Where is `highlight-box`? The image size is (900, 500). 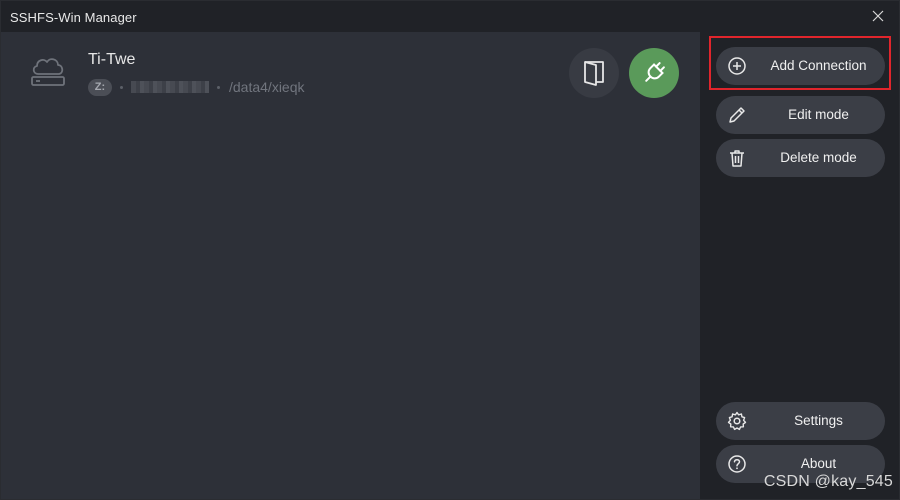
highlight-box is located at coordinates (800, 63).